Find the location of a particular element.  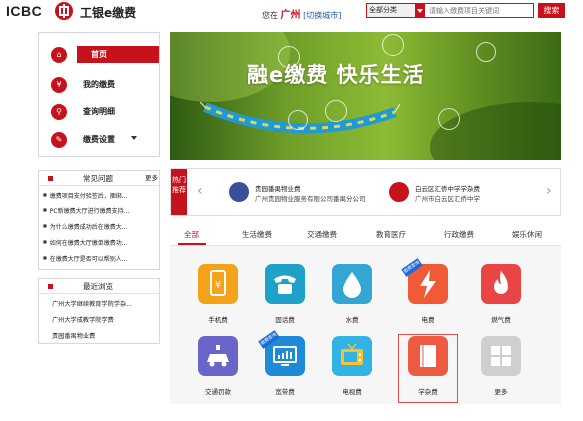

recent-panel: 最近浏览 广州大学继续教育学院学杂... 广州大学成教学院学费 贵园番禺物业费 is located at coordinates (99, 311).